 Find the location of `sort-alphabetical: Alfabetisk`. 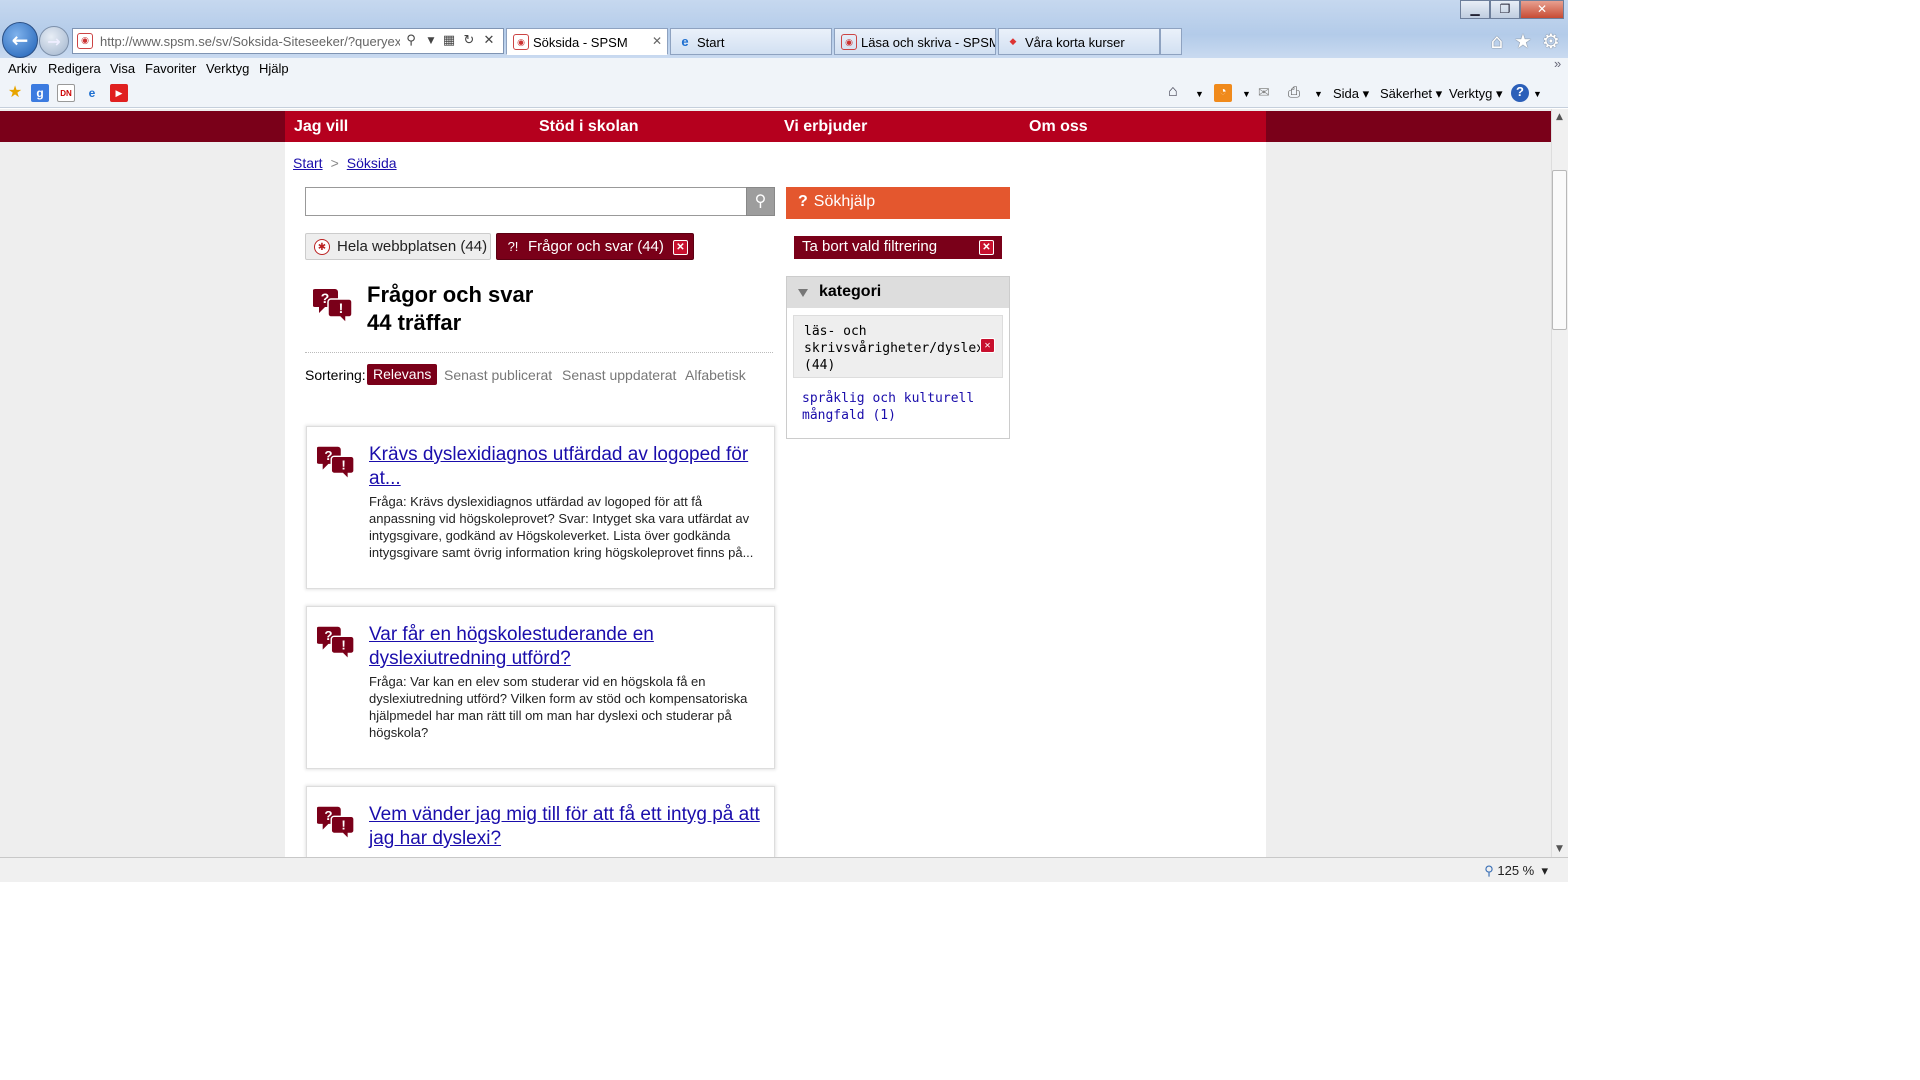

sort-alphabetical: Alfabetisk is located at coordinates (715, 375).